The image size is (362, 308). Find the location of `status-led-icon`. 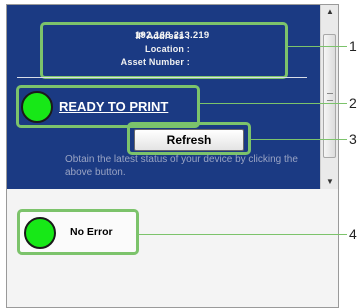

status-led-icon is located at coordinates (37, 107).